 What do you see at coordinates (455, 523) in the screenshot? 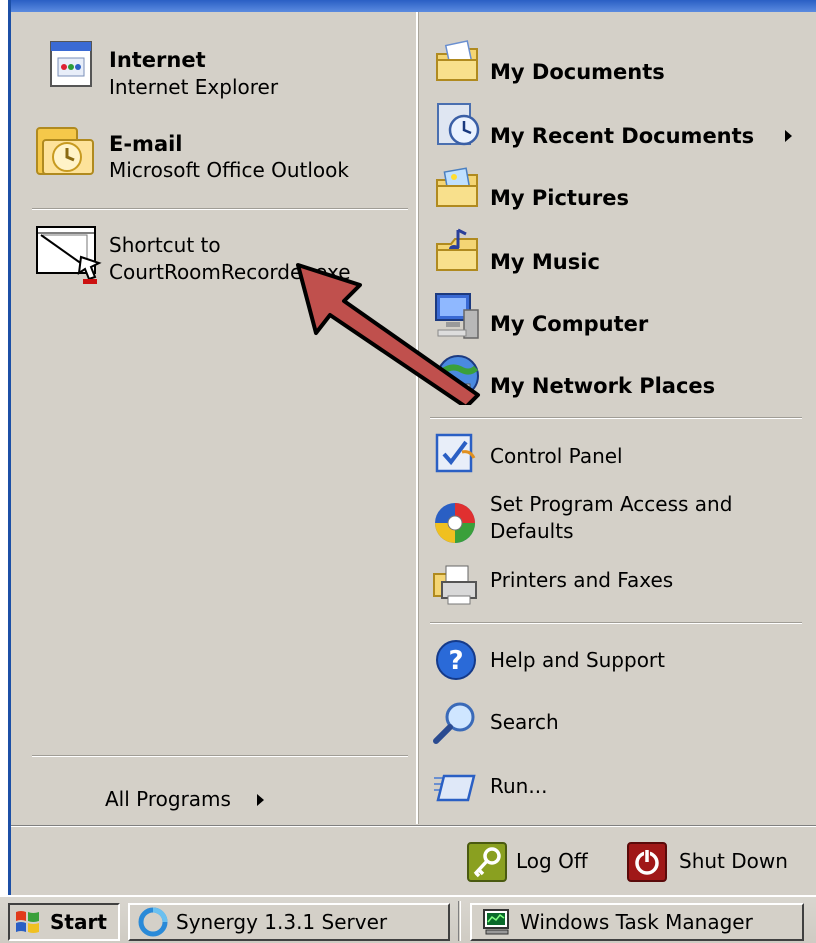
I see `program-access-icon` at bounding box center [455, 523].